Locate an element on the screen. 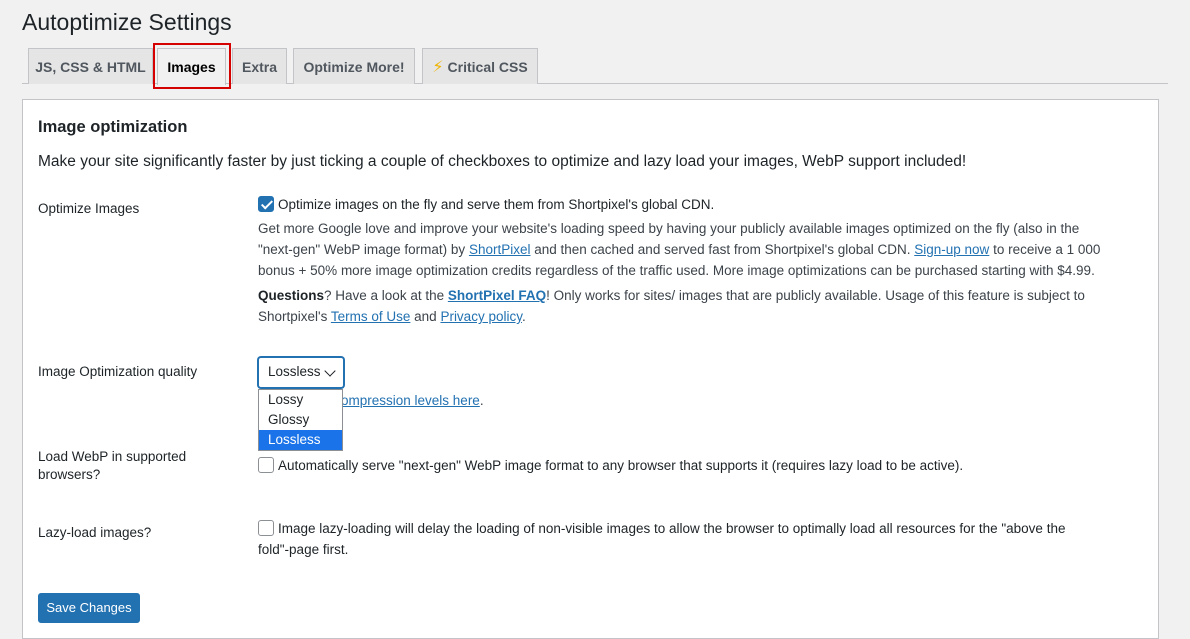  questions-bold: Questions is located at coordinates (291, 295).